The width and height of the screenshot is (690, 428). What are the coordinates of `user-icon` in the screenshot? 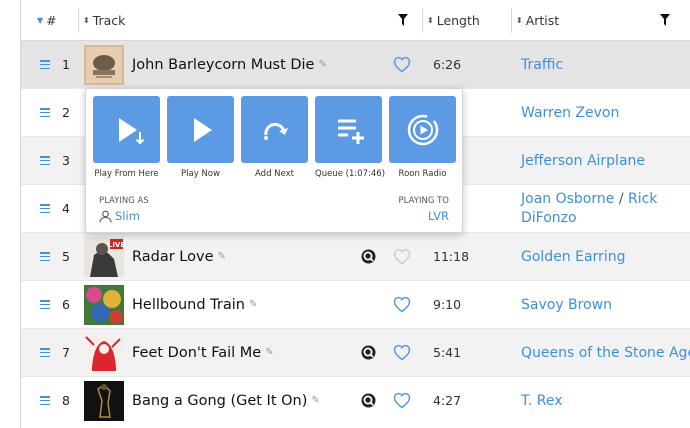 It's located at (105, 216).